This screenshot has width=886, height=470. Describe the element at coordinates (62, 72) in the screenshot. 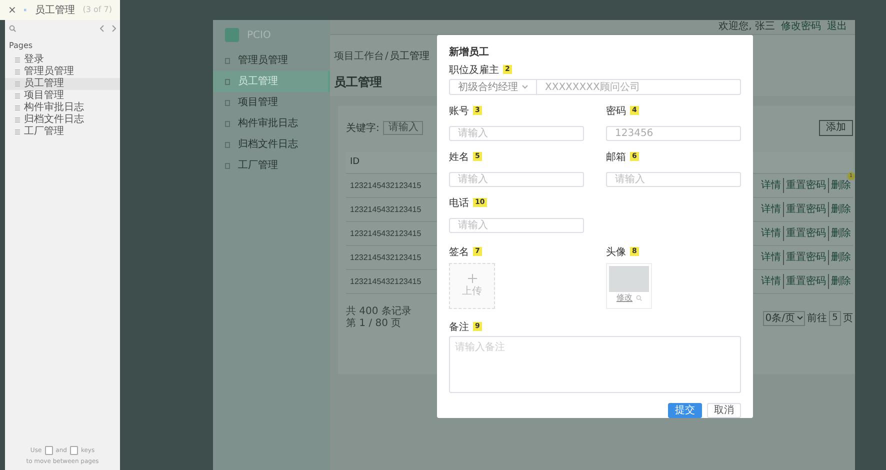

I see `page-item: 管理员管理` at that location.